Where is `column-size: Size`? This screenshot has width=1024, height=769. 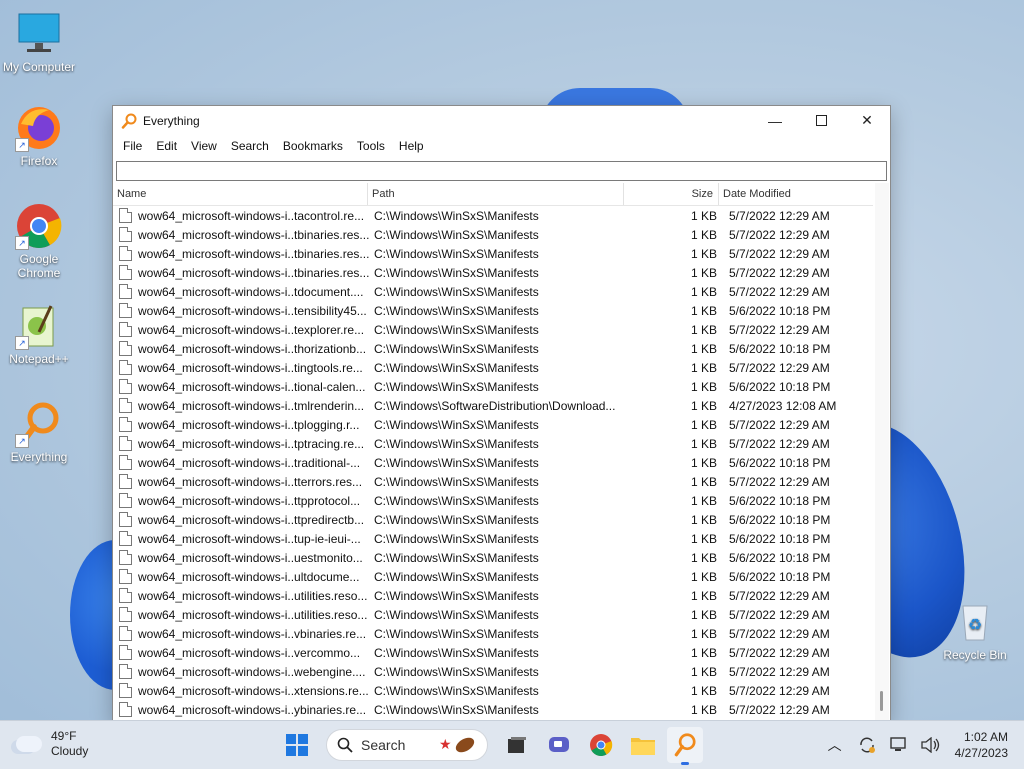 column-size: Size is located at coordinates (671, 194).